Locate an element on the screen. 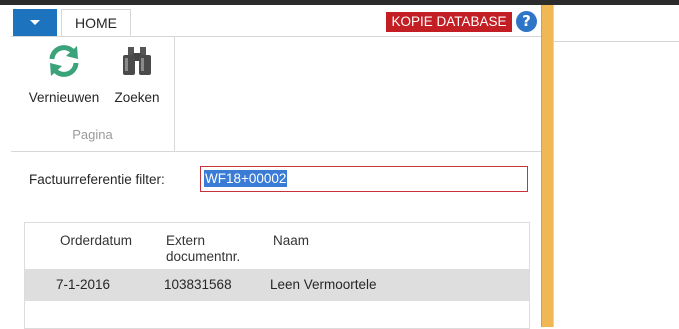  copy-database-badge: KOPIE DATABASE is located at coordinates (449, 22).